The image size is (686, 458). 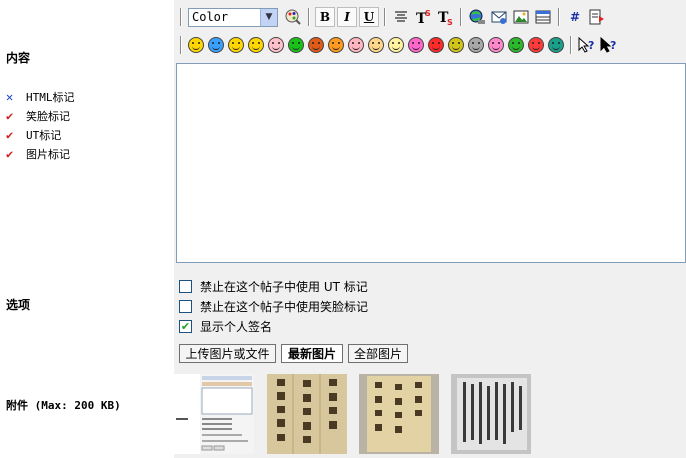 I want to click on sick-smiley-icon, so click(x=456, y=45).